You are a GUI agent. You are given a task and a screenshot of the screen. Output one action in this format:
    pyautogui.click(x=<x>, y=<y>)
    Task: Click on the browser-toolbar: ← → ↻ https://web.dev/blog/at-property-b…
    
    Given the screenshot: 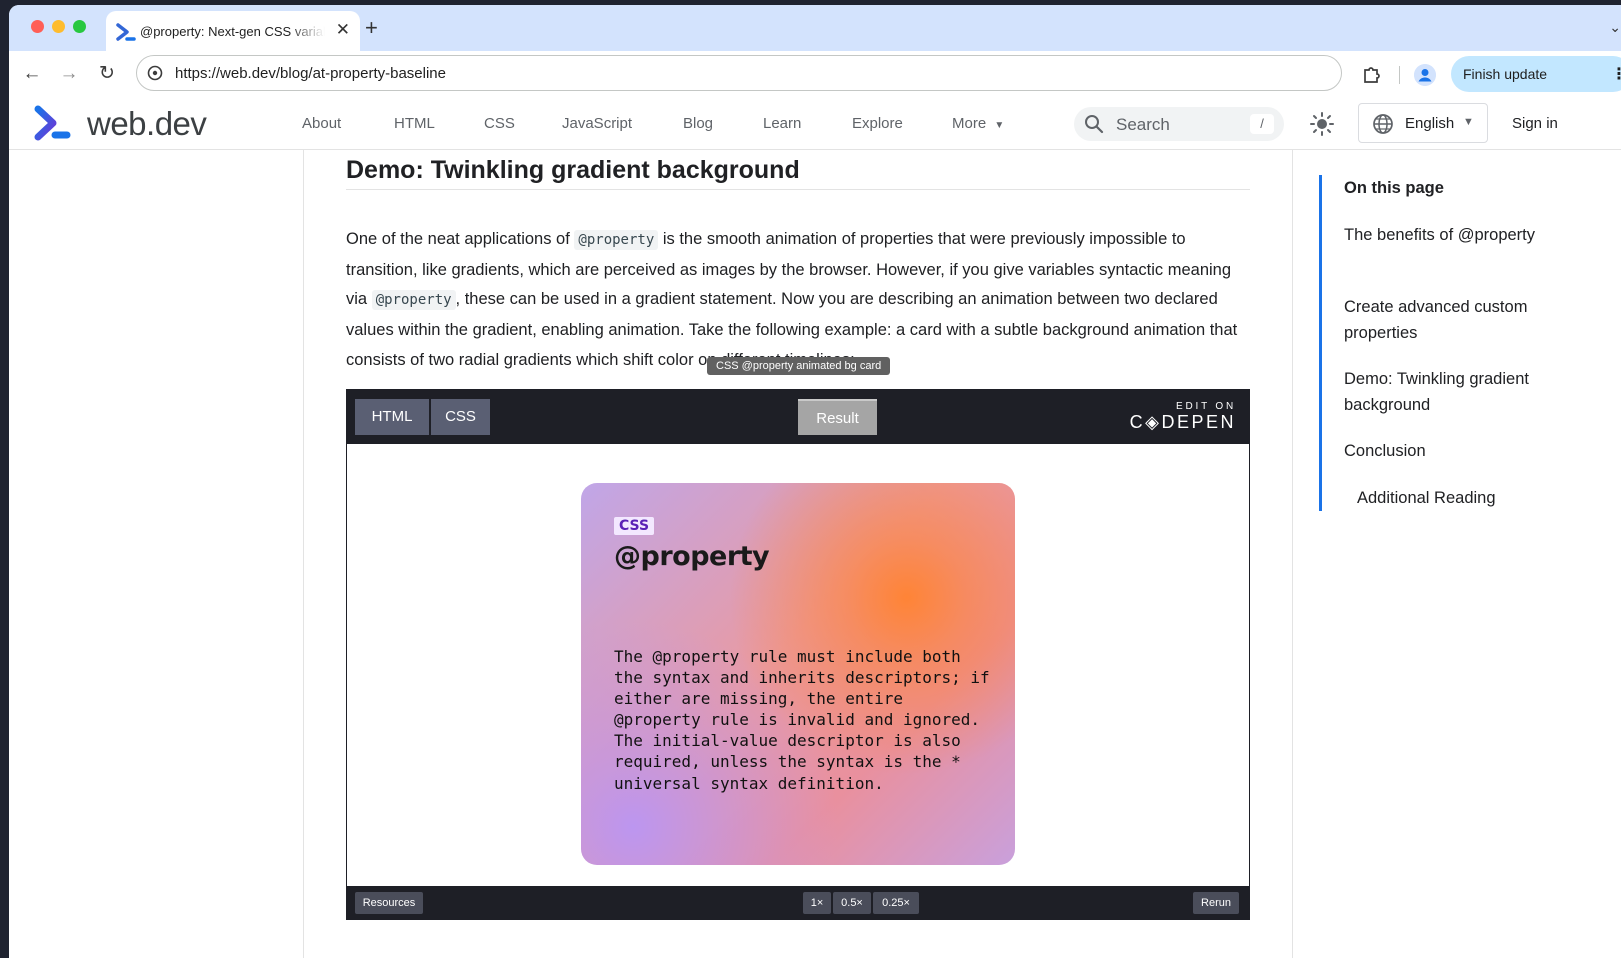 What is the action you would take?
    pyautogui.click(x=815, y=74)
    